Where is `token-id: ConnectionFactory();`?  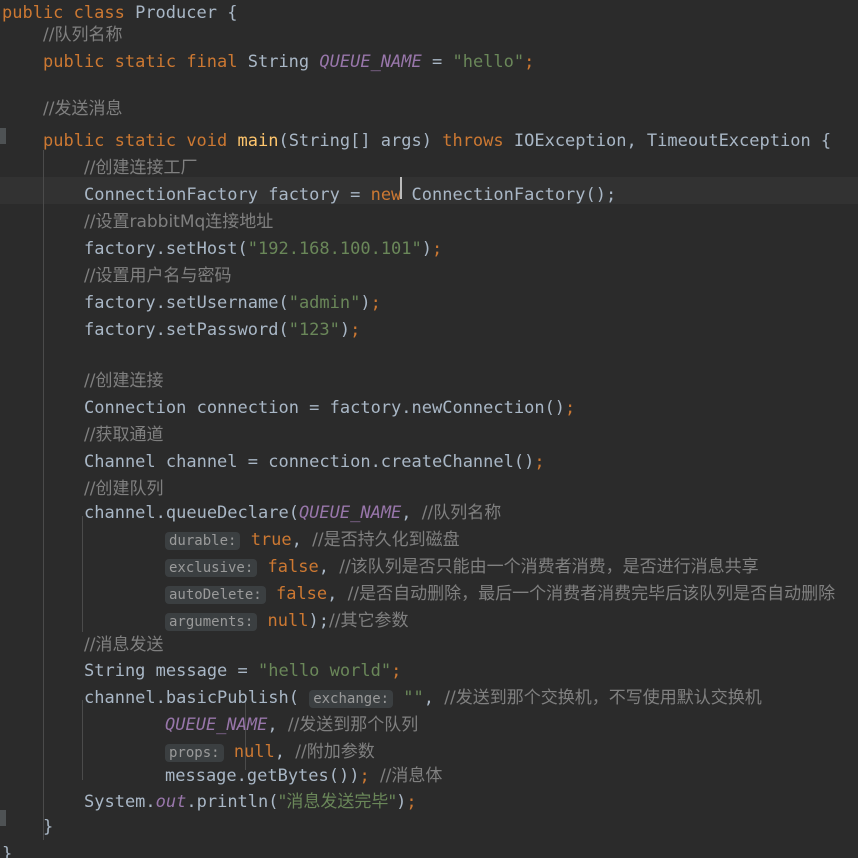
token-id: ConnectionFactory(); is located at coordinates (514, 195).